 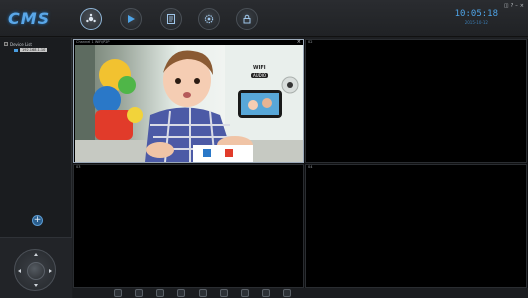 I want to click on audio-icon, so click(x=181, y=293).